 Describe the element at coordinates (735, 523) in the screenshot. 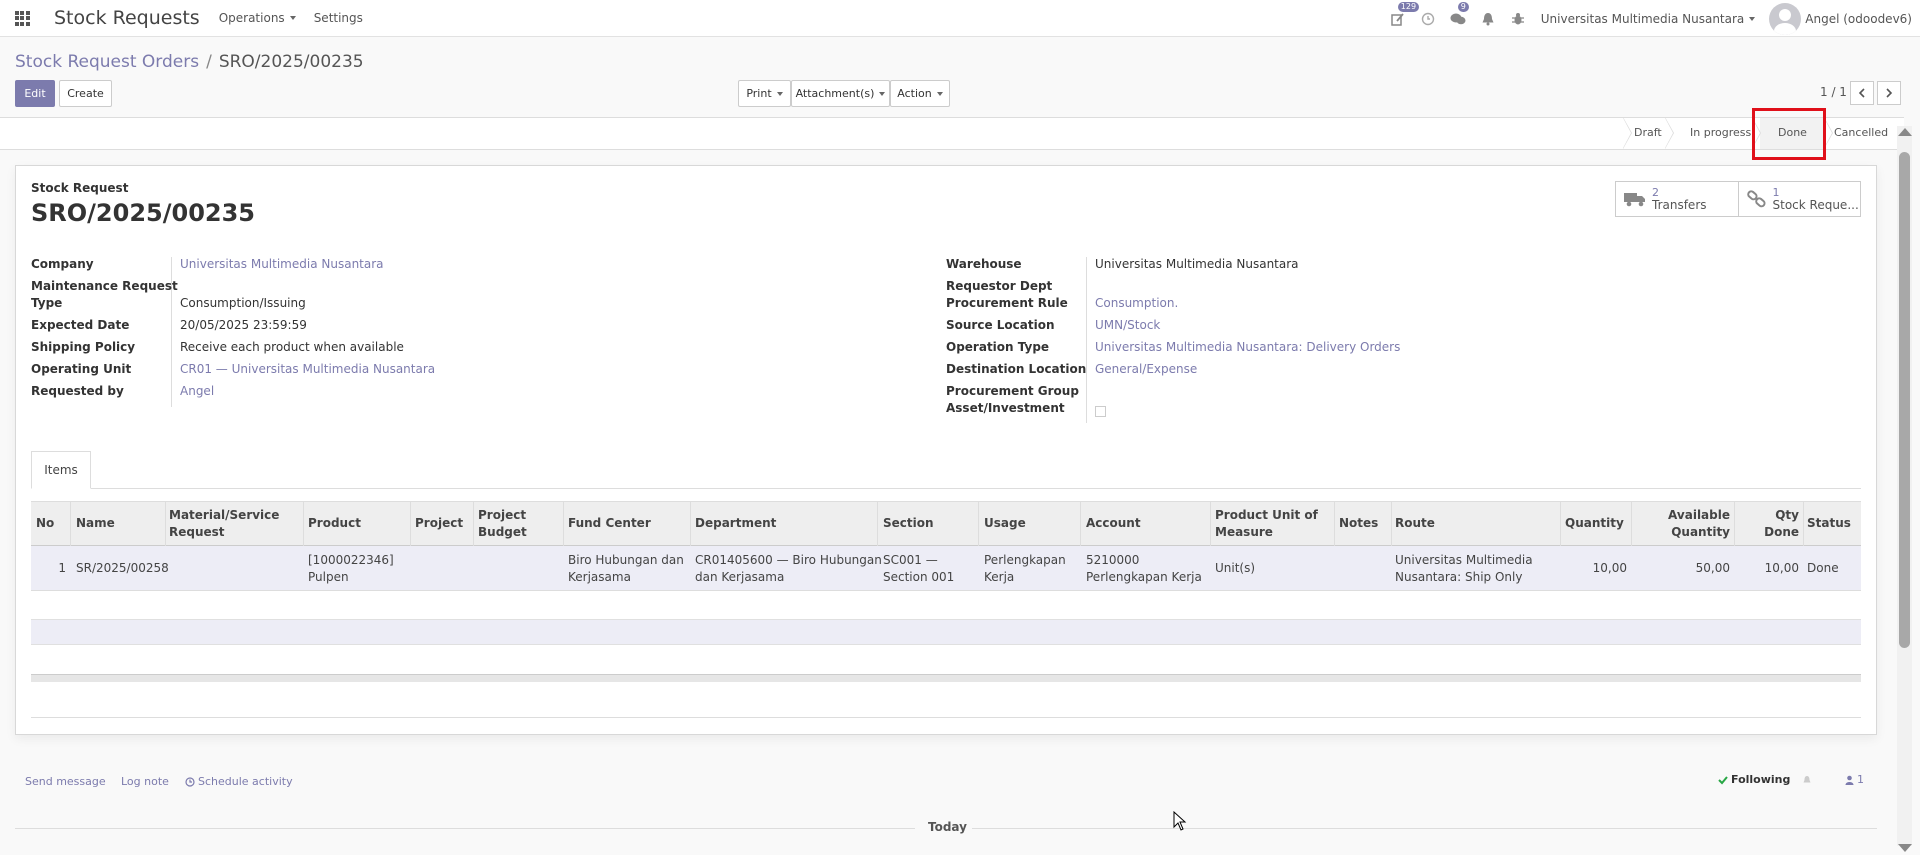

I see `column-header-department: Department` at that location.